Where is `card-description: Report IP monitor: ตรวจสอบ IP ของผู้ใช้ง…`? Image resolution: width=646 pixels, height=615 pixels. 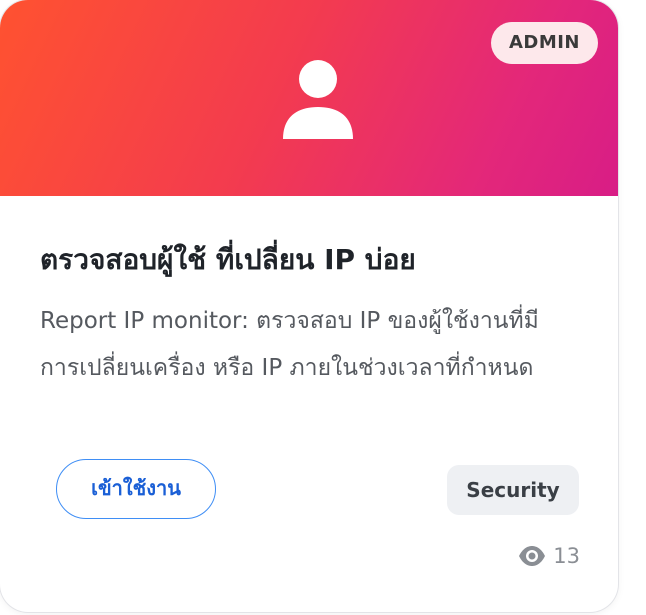
card-description: Report IP monitor: ตรวจสอบ IP ของผู้ใช้ง… is located at coordinates (289, 344).